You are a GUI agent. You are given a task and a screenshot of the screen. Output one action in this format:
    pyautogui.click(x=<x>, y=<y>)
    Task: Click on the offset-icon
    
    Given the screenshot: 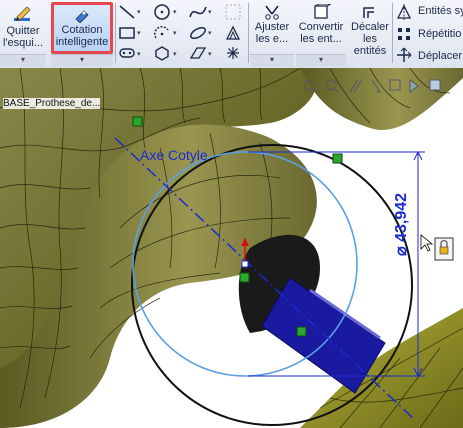 What is the action you would take?
    pyautogui.click(x=368, y=12)
    